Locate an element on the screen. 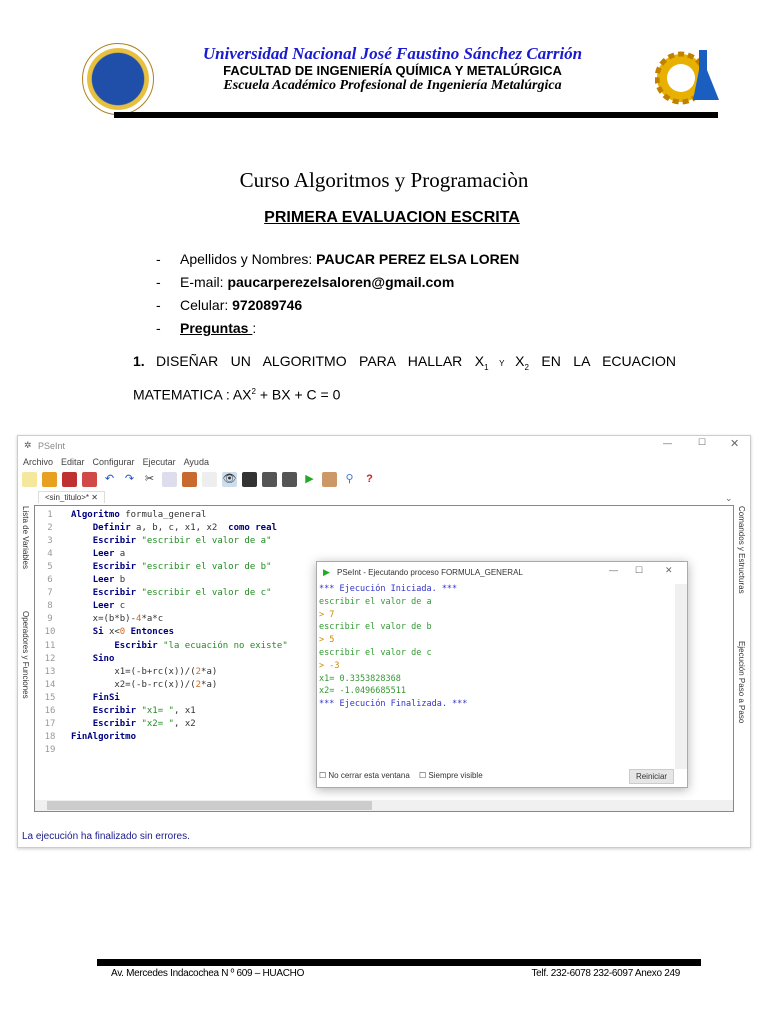  right-panel-commands: Comandos y Estructuras is located at coordinates (741, 550).